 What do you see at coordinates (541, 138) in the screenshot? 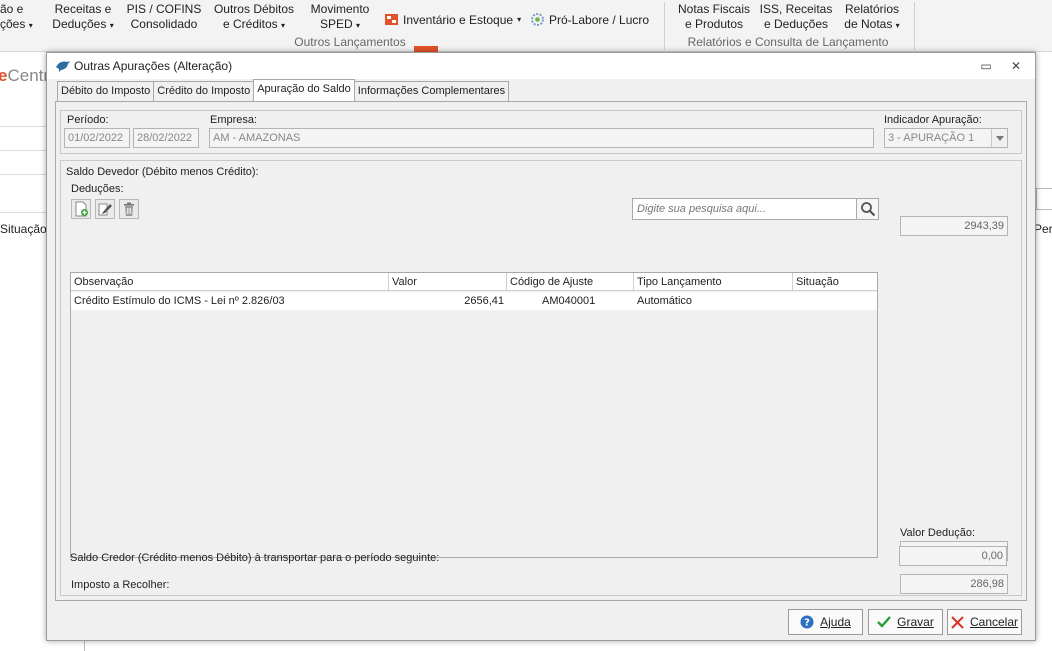
I see `empresa-field: AM - AMAZONAS` at bounding box center [541, 138].